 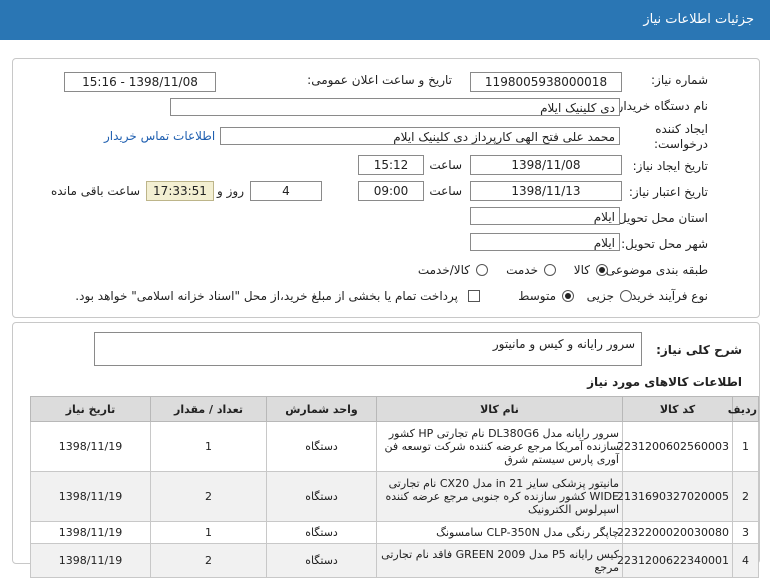 What do you see at coordinates (379, 80) in the screenshot?
I see `announce-label: تاریخ و ساعت اعلان عمومی:` at bounding box center [379, 80].